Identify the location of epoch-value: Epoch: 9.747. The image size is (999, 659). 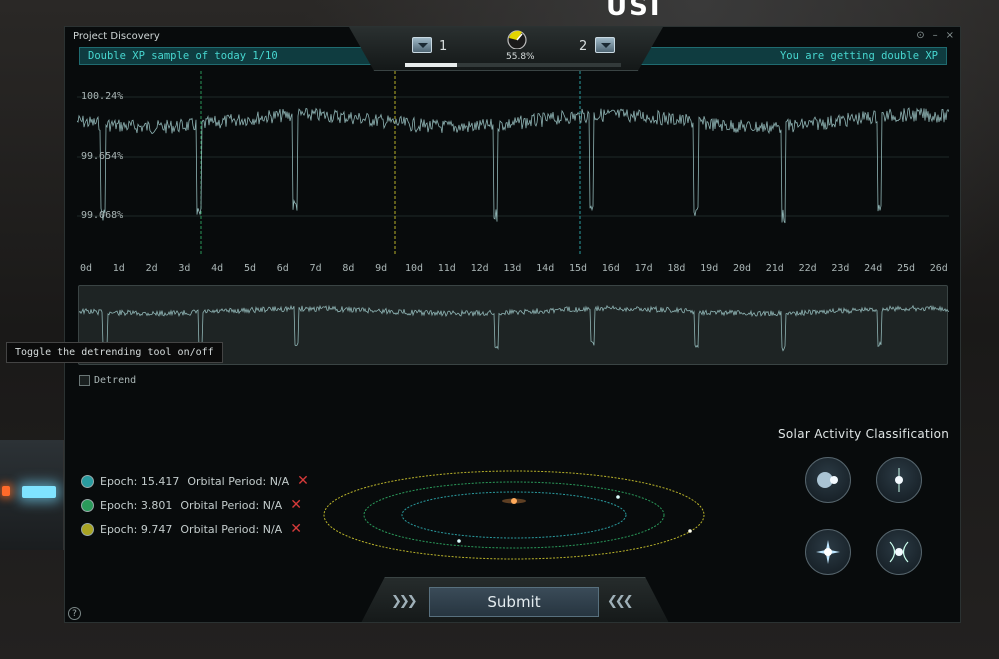
(136, 529).